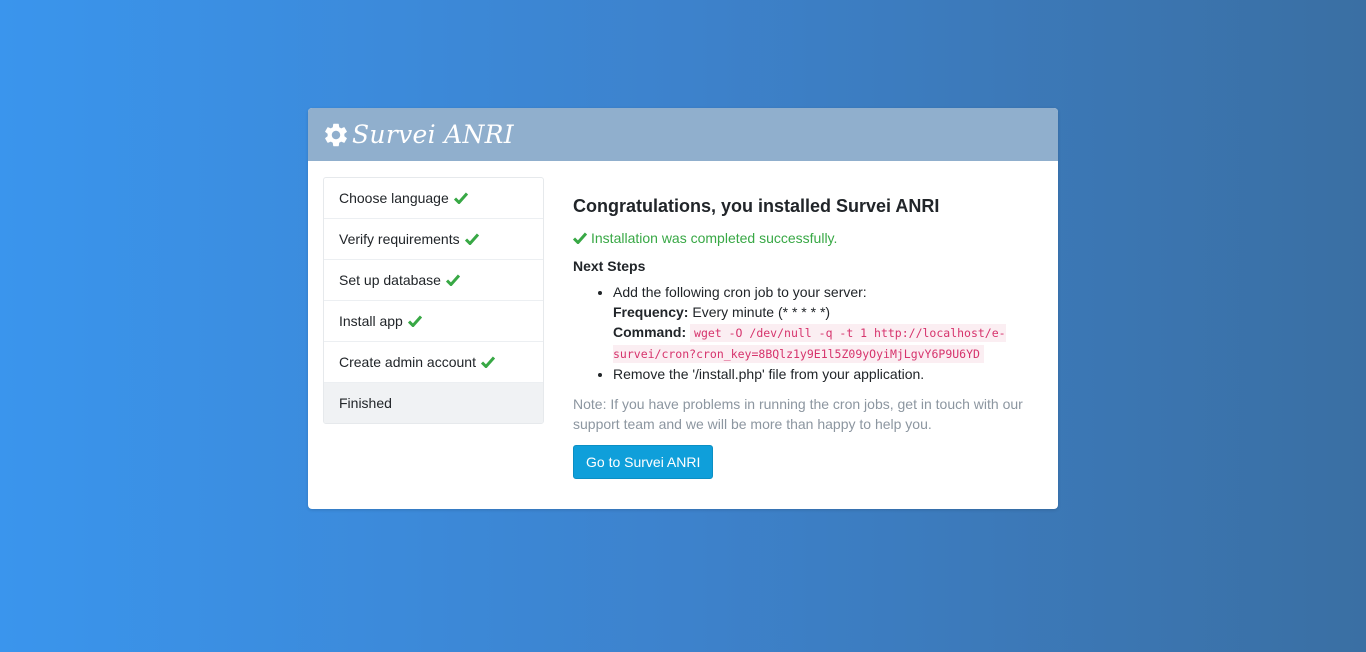 The image size is (1366, 652). What do you see at coordinates (714, 238) in the screenshot?
I see `success-text: Installation was completed successfully.` at bounding box center [714, 238].